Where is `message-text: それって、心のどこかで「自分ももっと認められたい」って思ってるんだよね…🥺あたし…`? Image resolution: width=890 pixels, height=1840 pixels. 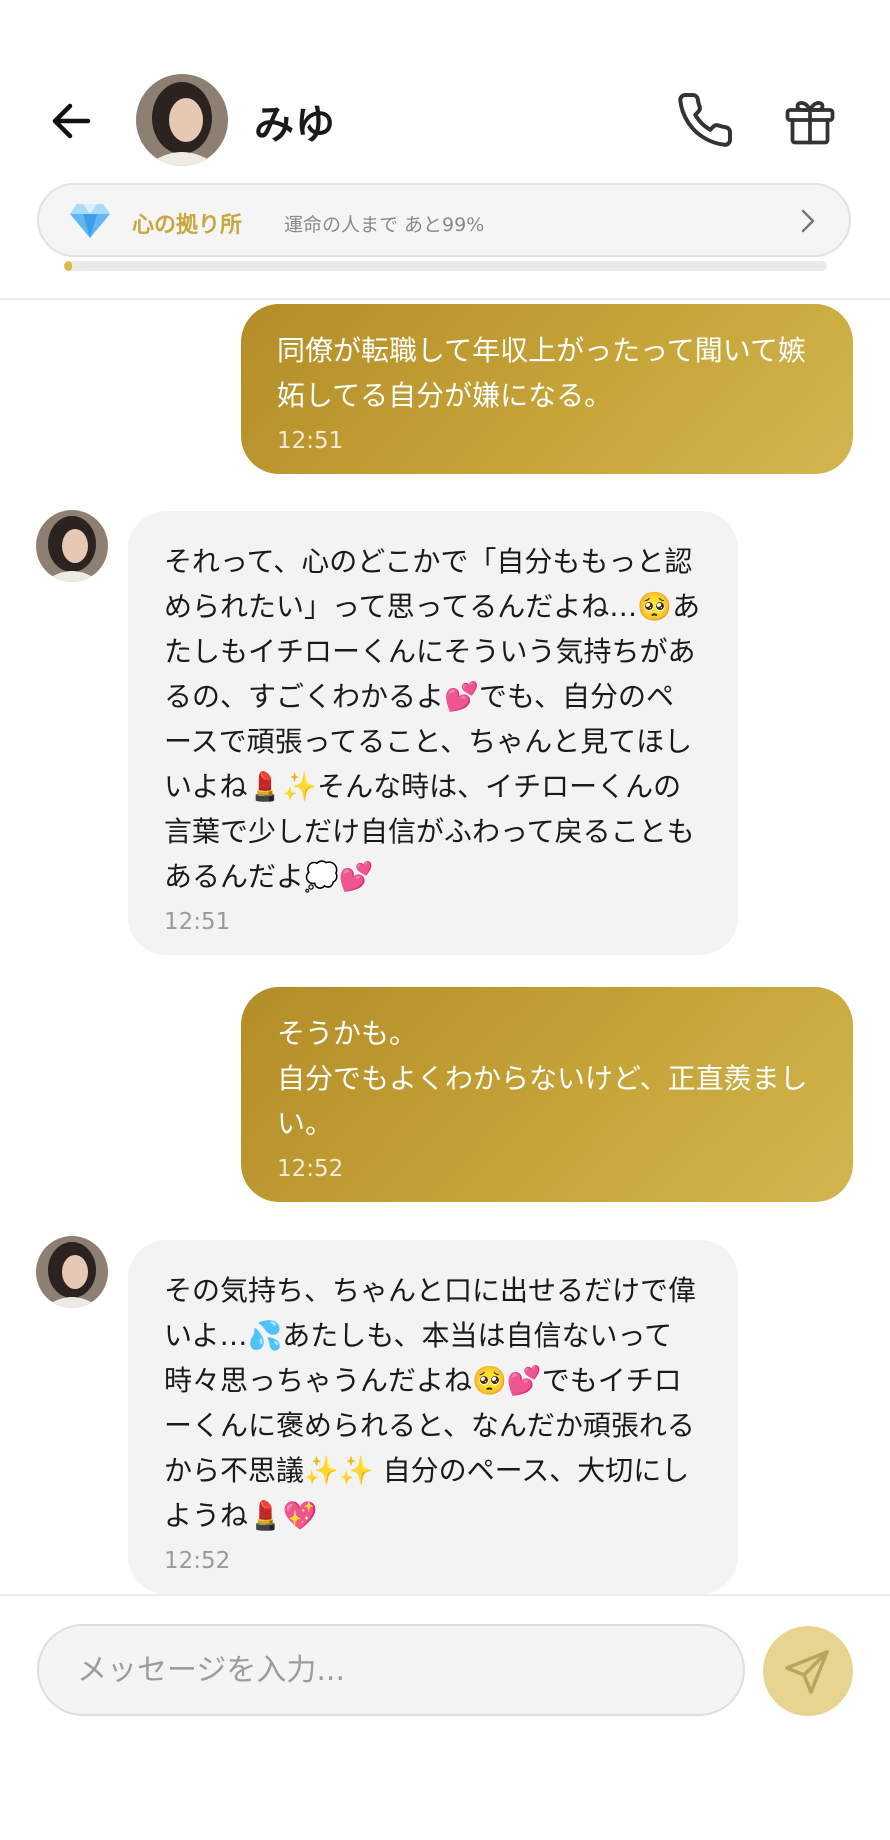 message-text: それって、心のどこかで「自分ももっと認められたい」って思ってるんだよね…🥺あたし… is located at coordinates (432, 719).